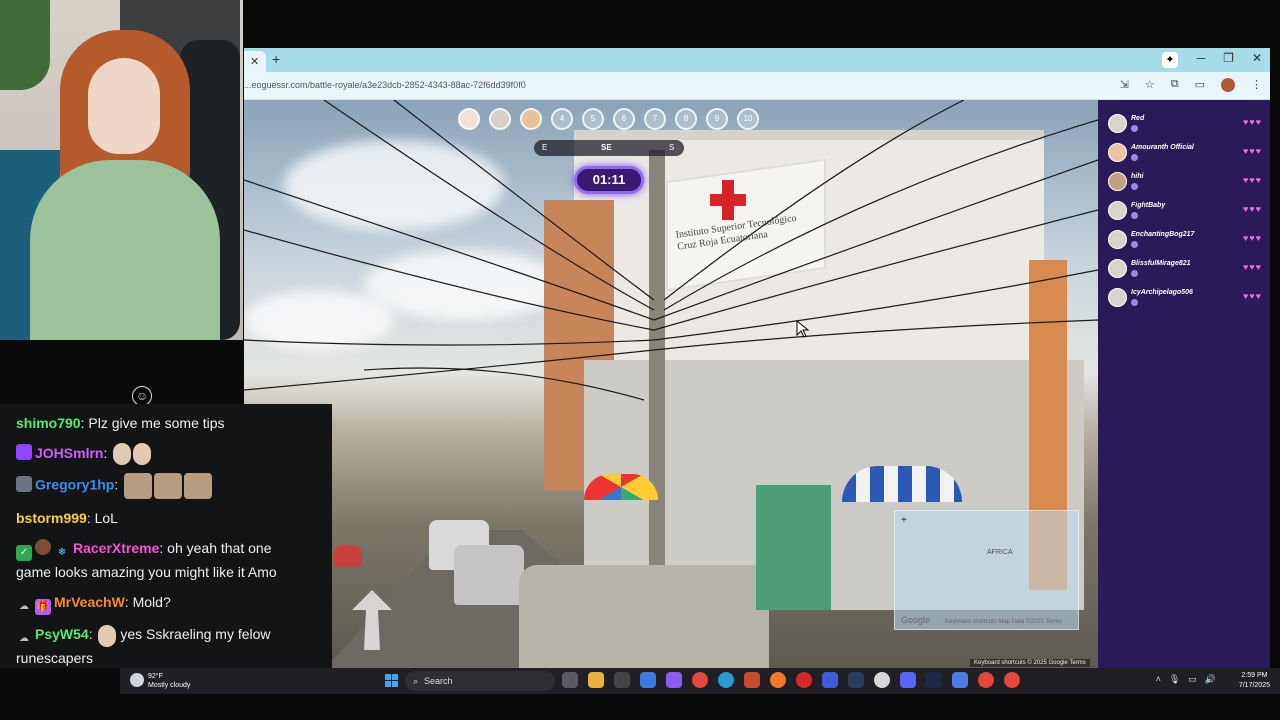  Describe the element at coordinates (166, 572) in the screenshot. I see `chat-message-continued: game looks amazing you might like it Amo` at that location.